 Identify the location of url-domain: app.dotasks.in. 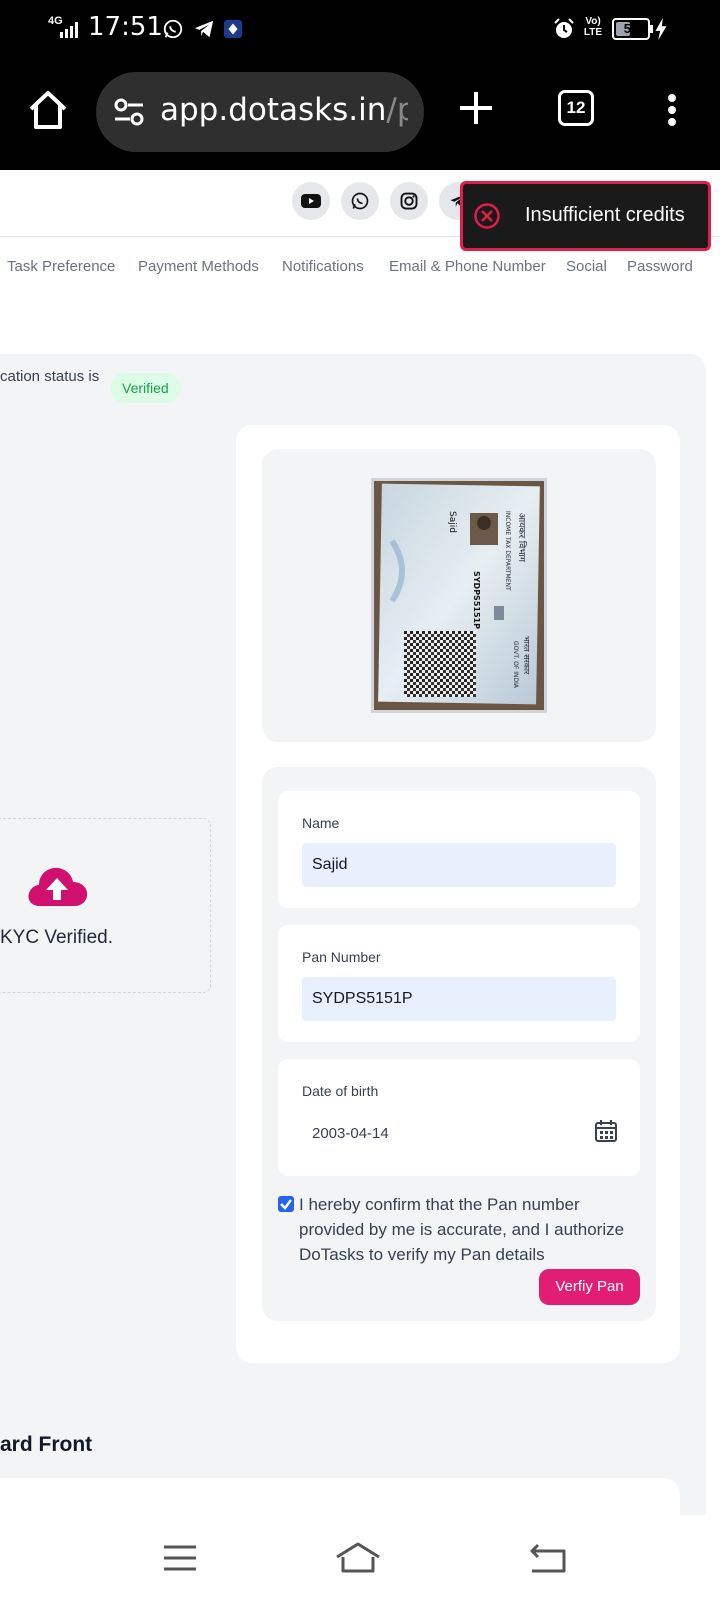
(273, 110).